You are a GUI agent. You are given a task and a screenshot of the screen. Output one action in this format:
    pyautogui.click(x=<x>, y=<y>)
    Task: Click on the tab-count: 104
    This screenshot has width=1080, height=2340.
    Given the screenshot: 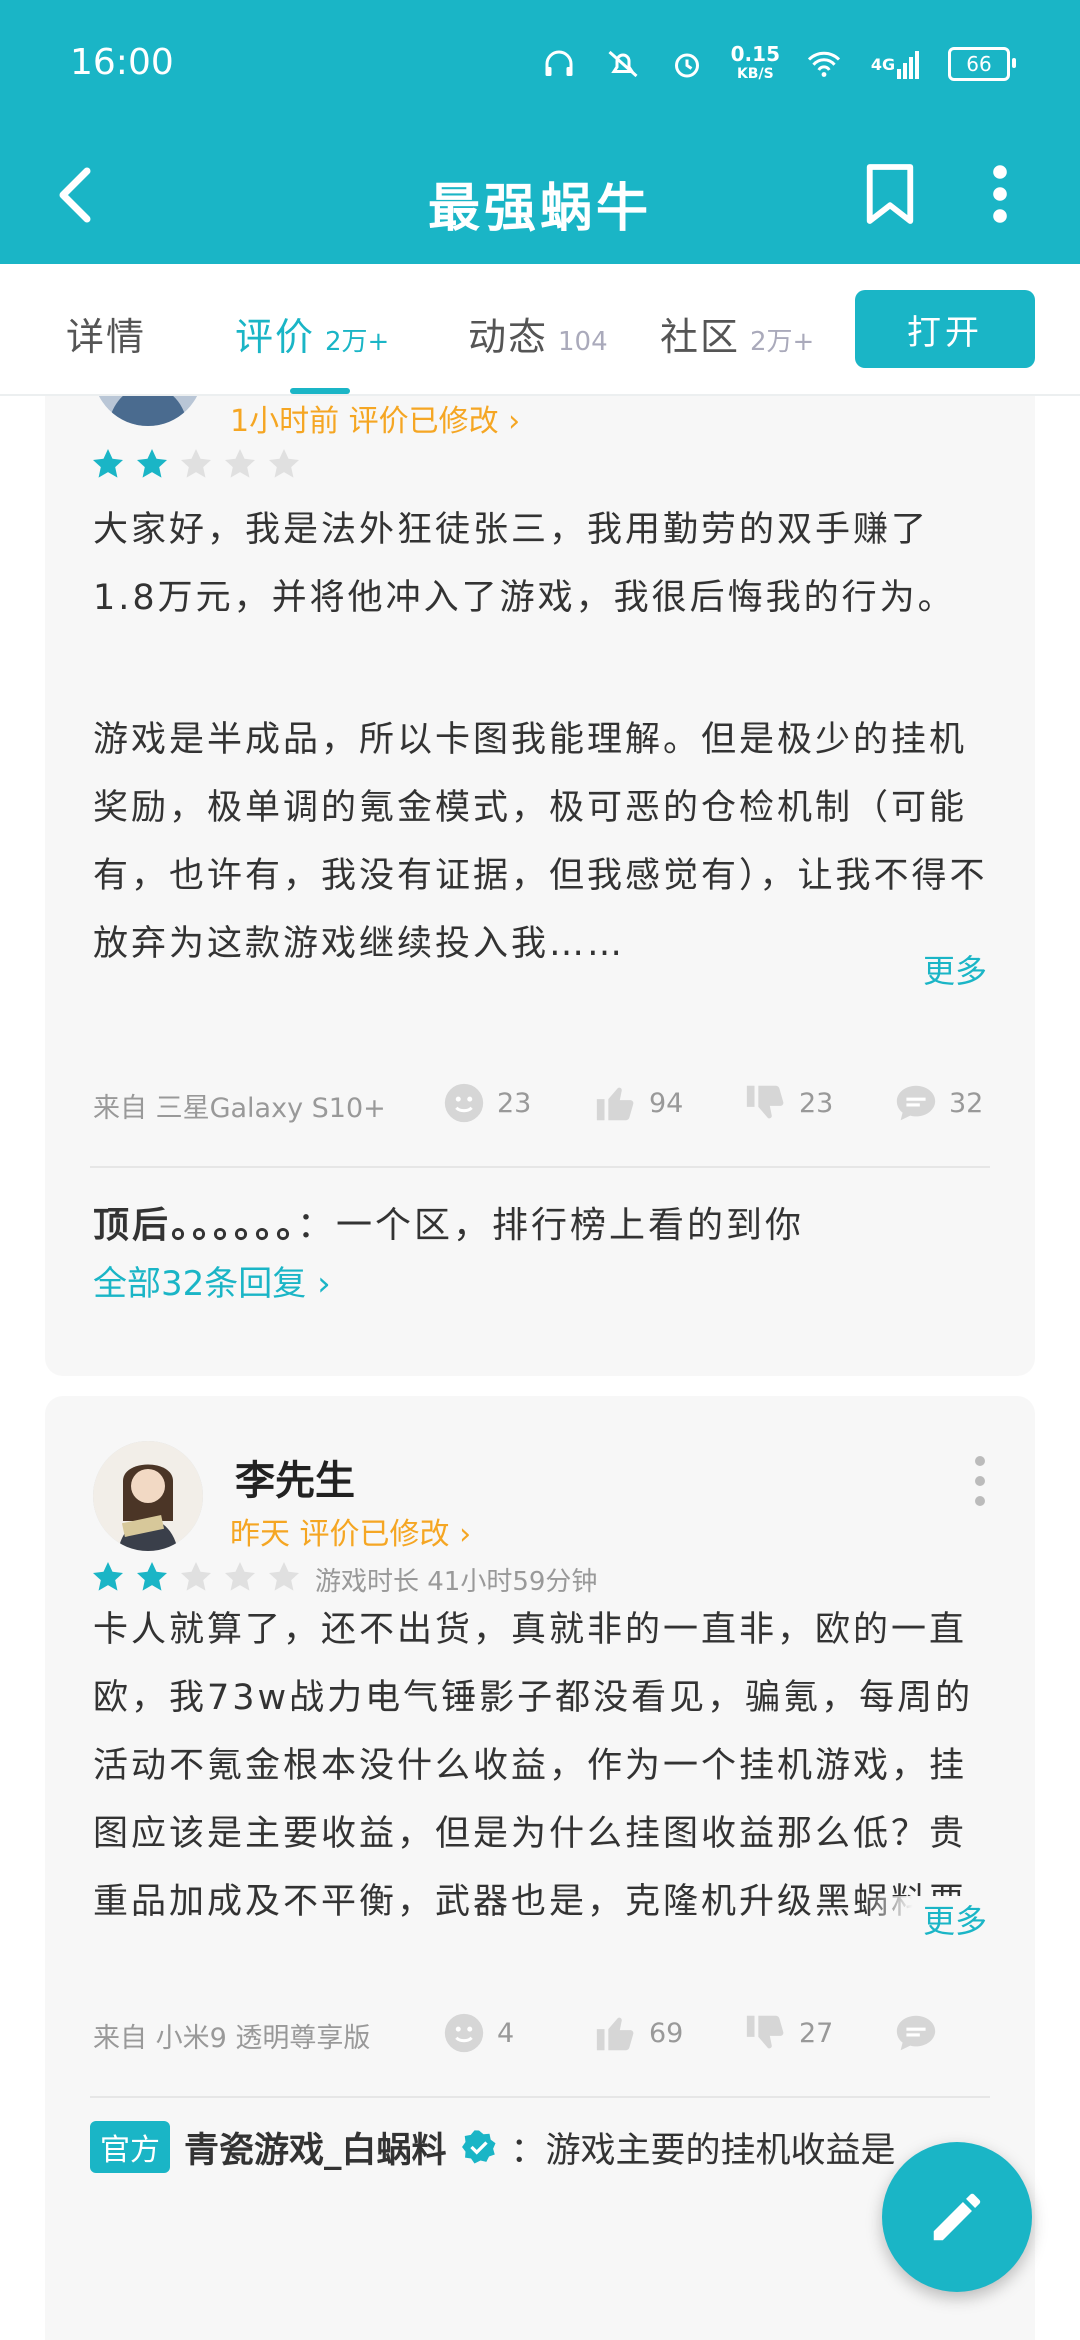 What is the action you would take?
    pyautogui.click(x=583, y=342)
    